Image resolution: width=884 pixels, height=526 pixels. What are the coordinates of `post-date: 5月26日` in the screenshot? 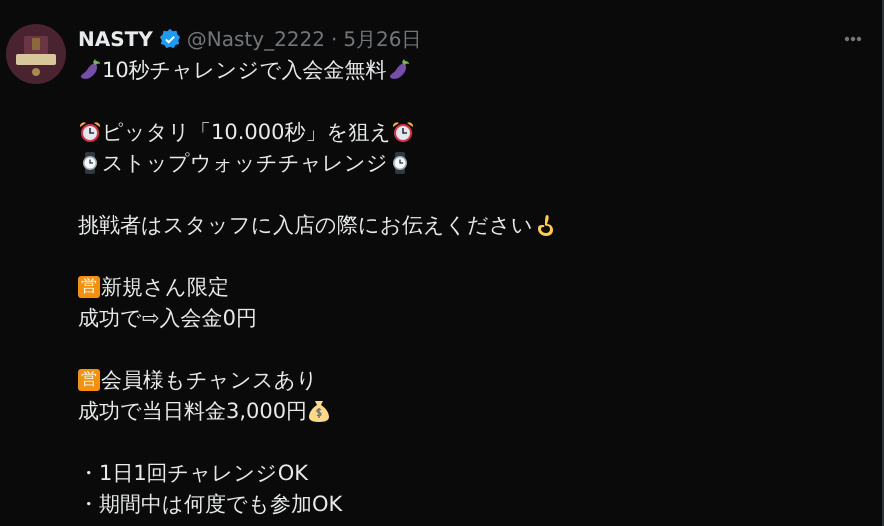 It's located at (382, 39).